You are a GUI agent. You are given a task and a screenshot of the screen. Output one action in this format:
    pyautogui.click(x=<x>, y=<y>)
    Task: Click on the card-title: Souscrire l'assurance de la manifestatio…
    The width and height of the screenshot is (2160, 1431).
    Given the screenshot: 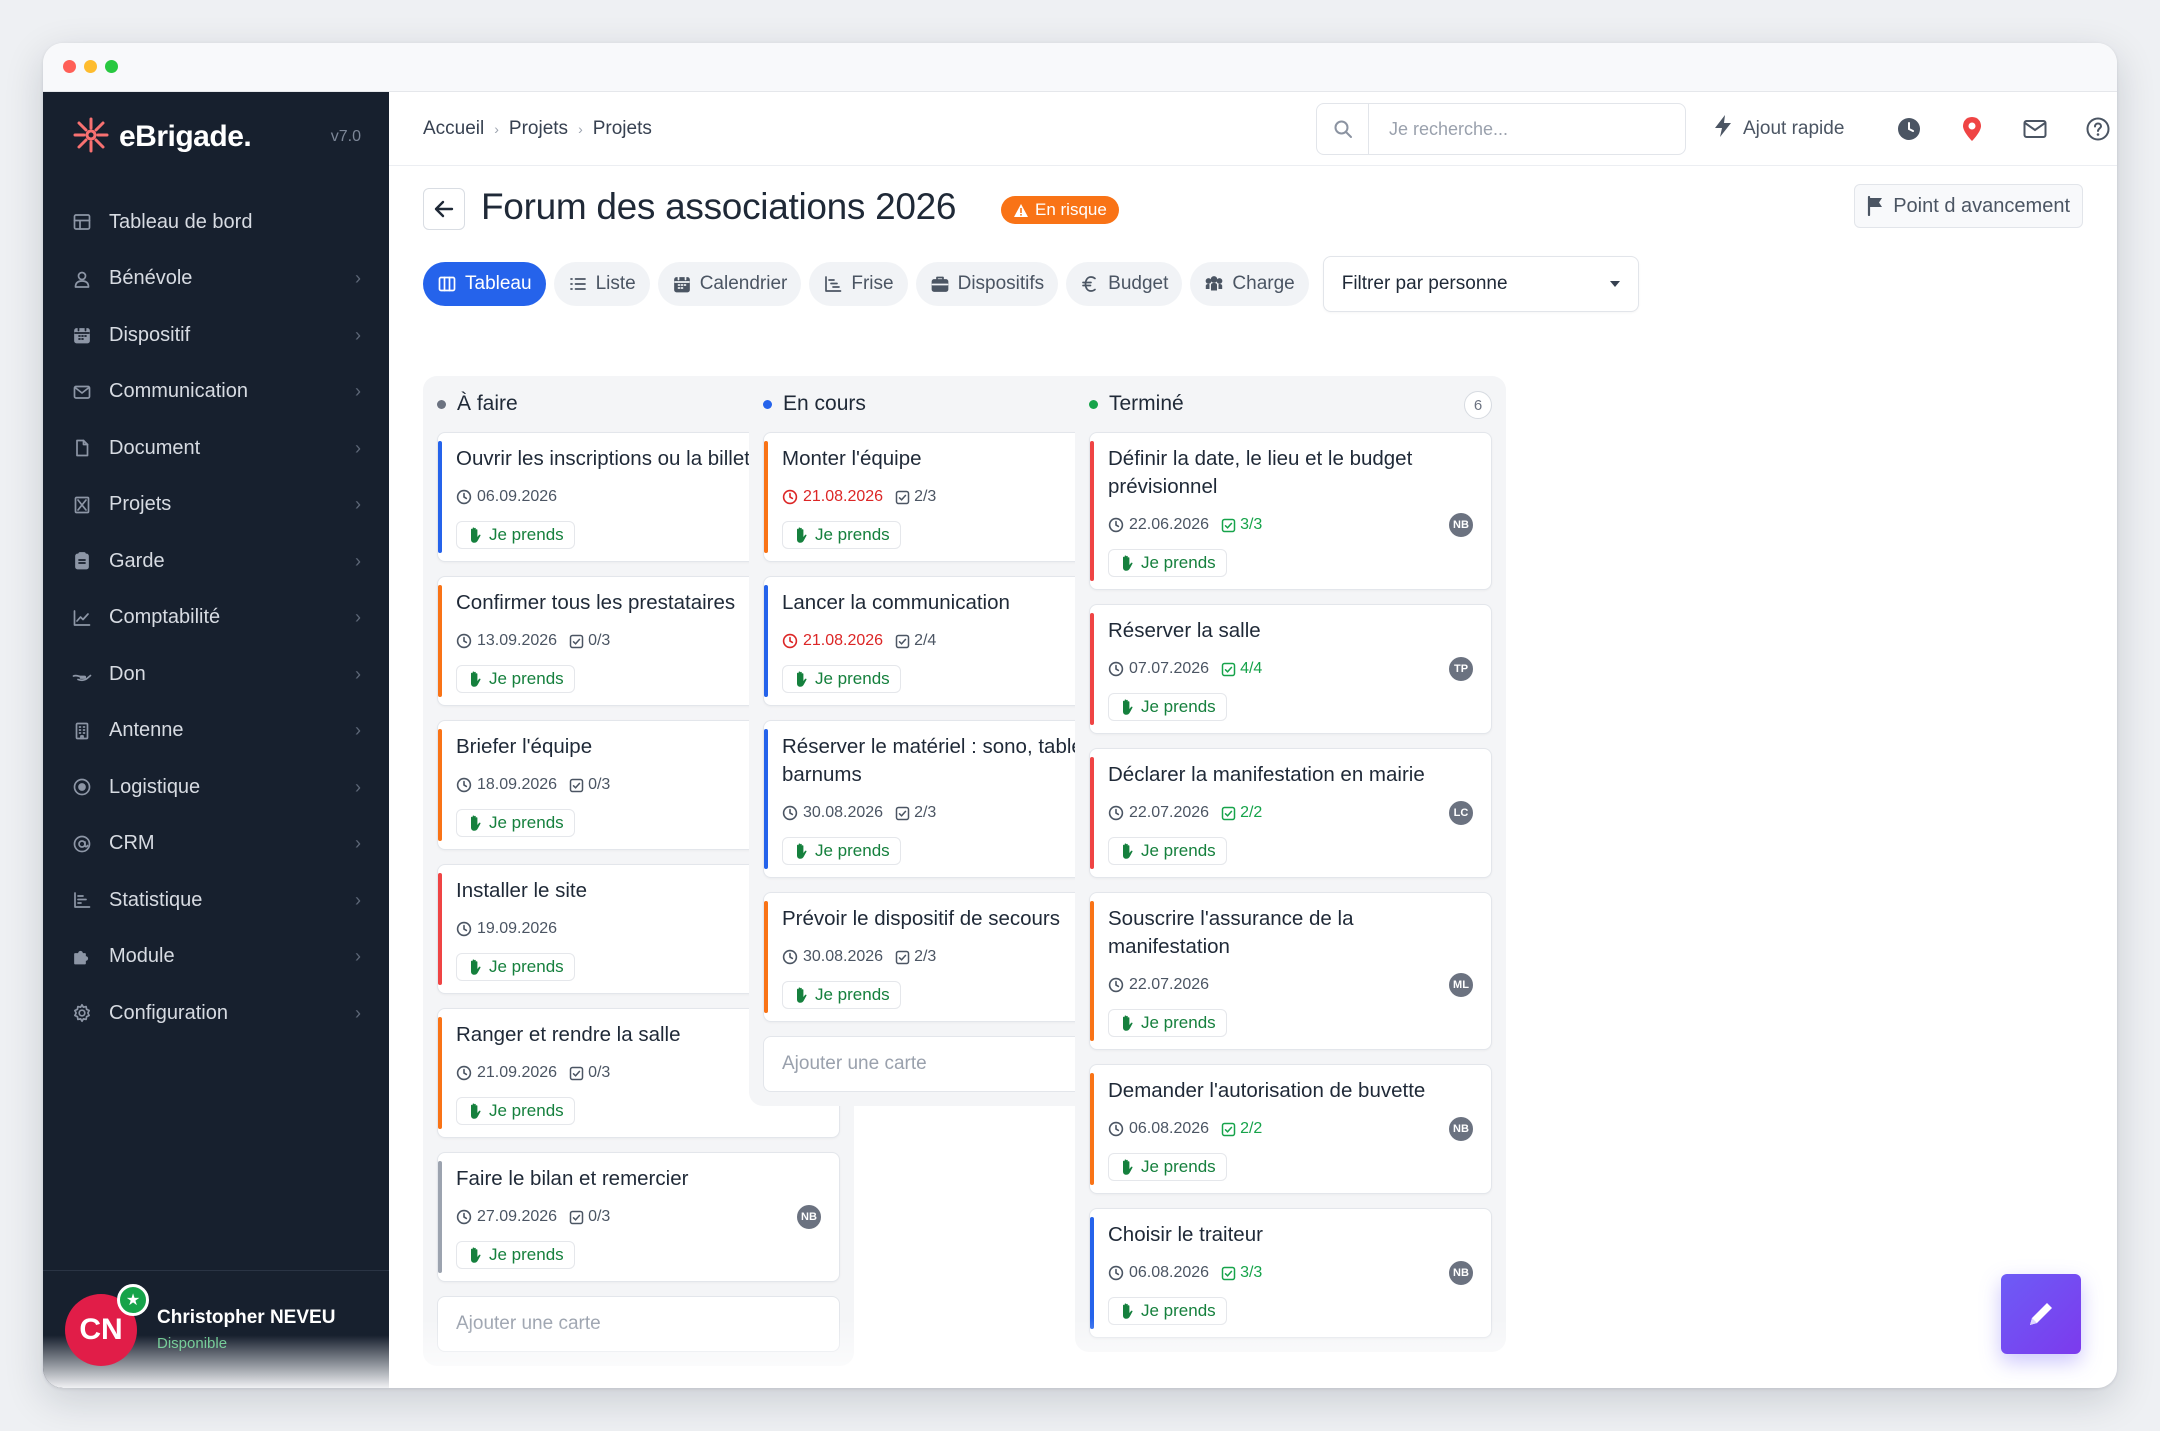 What is the action you would take?
    pyautogui.click(x=1231, y=932)
    